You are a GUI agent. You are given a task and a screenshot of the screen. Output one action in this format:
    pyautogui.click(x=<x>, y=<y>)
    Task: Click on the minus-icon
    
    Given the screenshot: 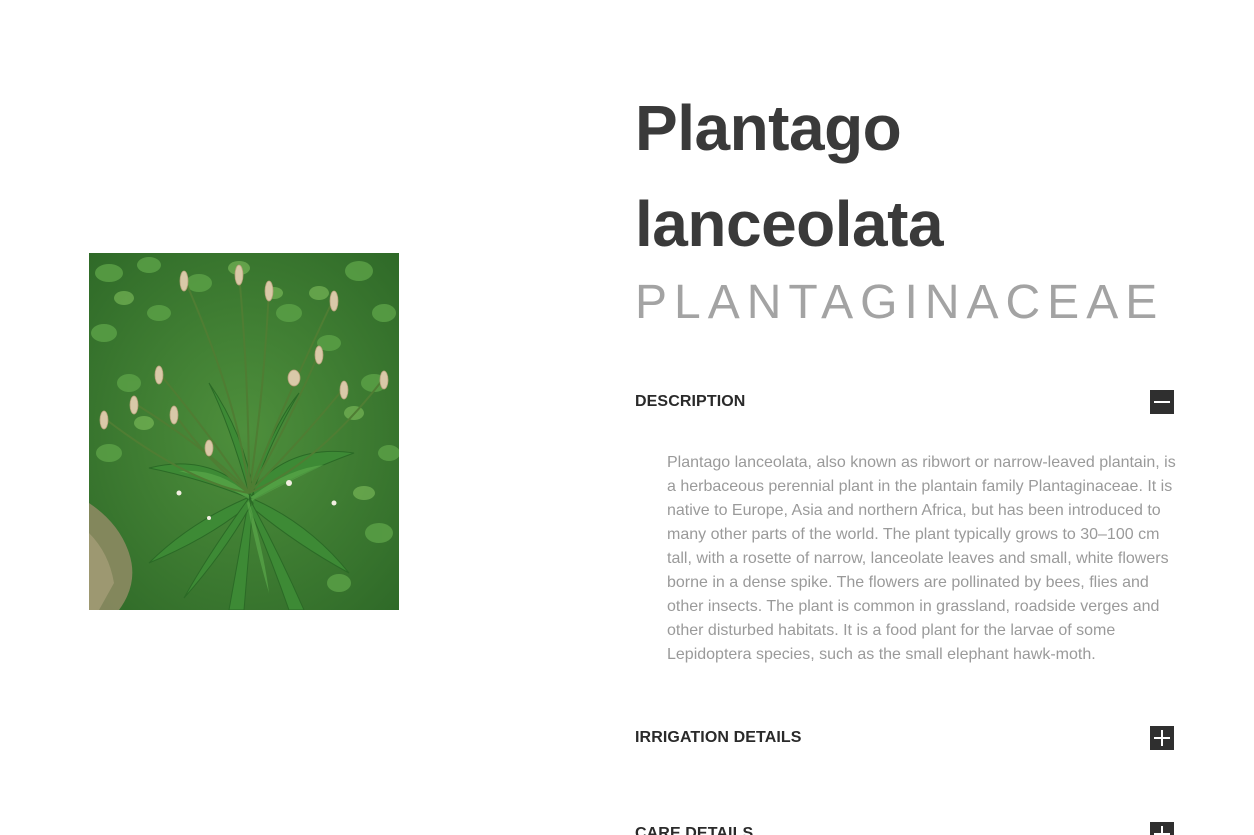 What is the action you would take?
    pyautogui.click(x=1162, y=402)
    